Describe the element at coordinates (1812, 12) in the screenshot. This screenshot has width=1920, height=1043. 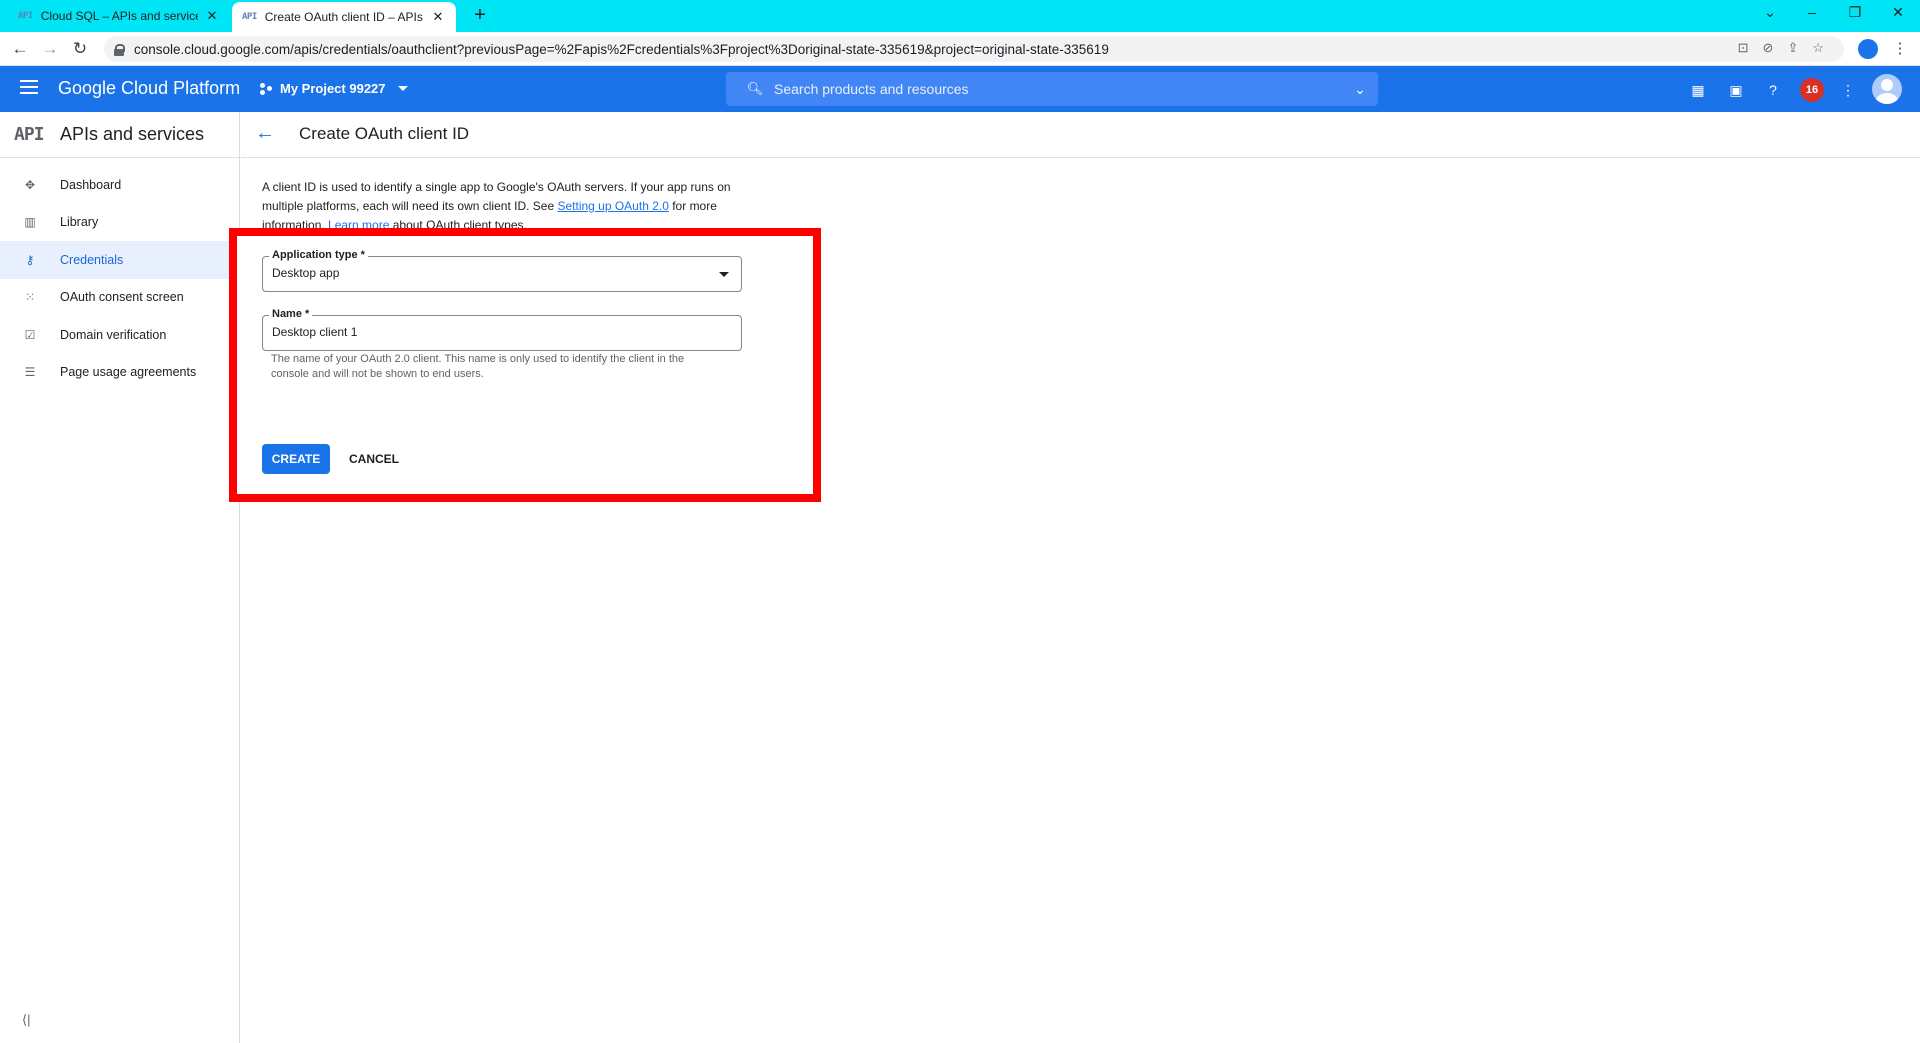
I see `minimize-icon: –` at that location.